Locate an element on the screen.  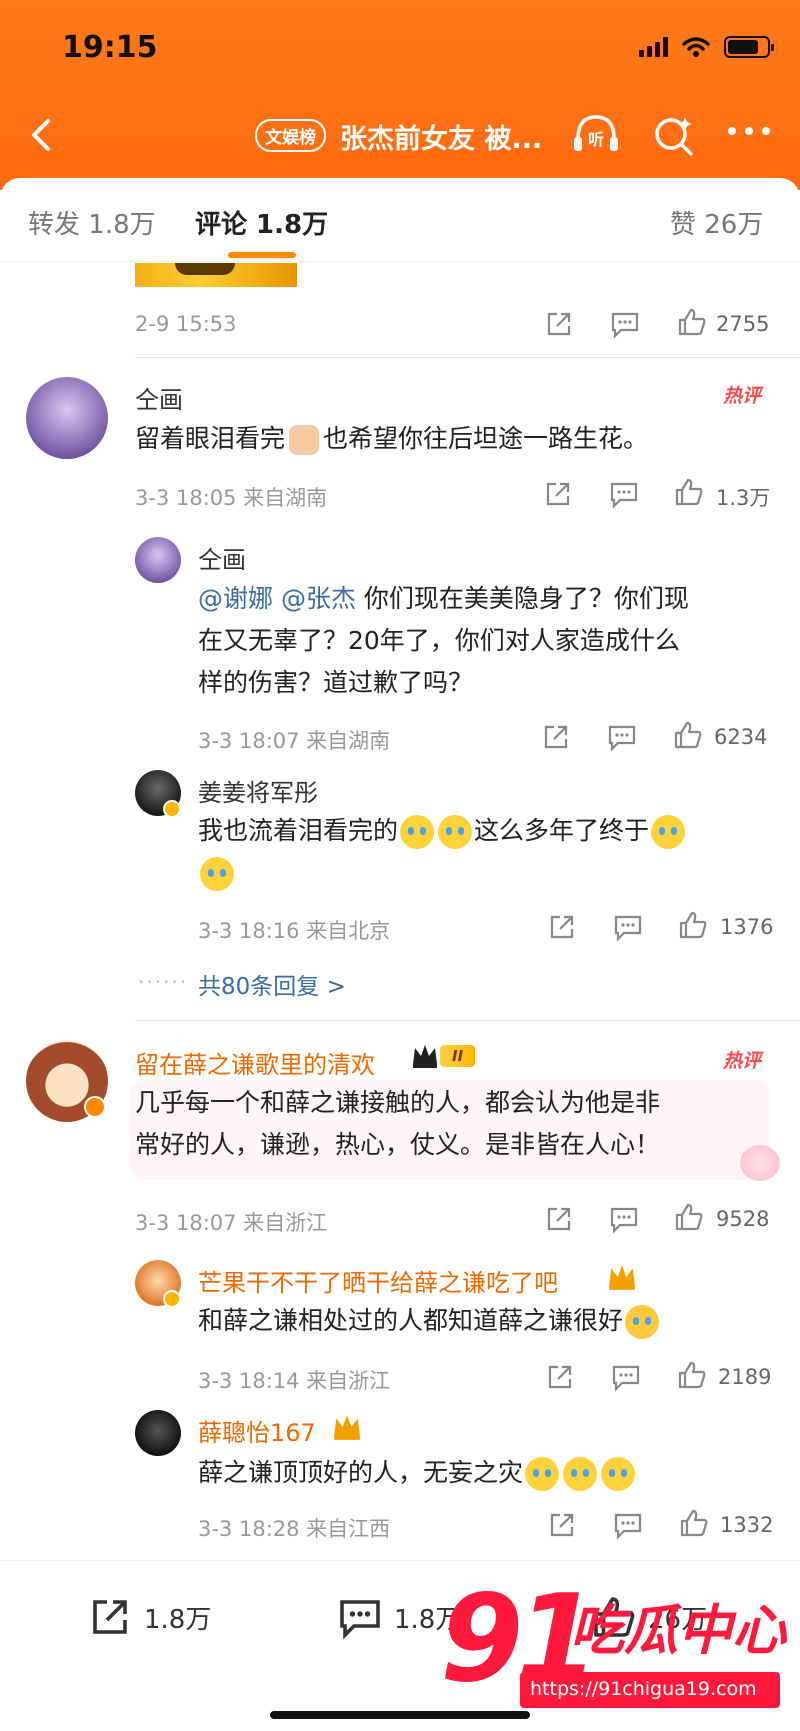
signal-icon is located at coordinates (653, 47).